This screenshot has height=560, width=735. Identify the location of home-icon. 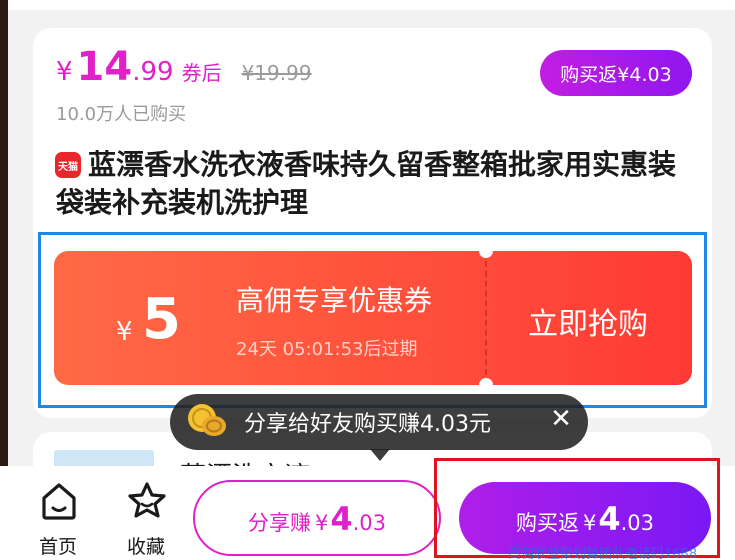
(59, 501).